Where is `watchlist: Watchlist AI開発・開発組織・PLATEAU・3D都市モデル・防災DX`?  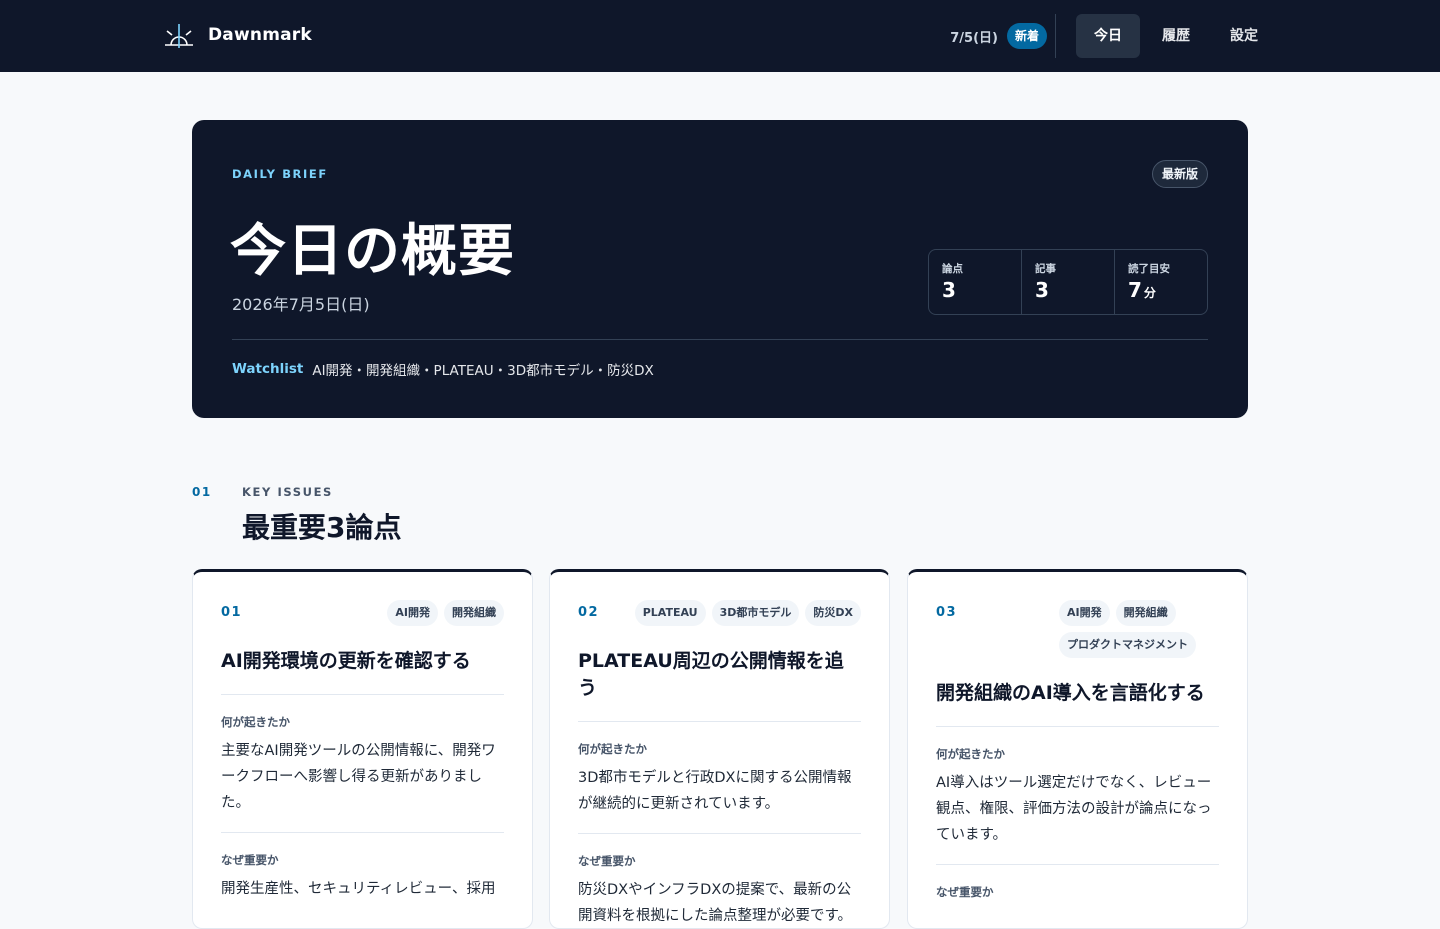 watchlist: Watchlist AI開発・開発組織・PLATEAU・3D都市モデル・防災DX is located at coordinates (443, 369).